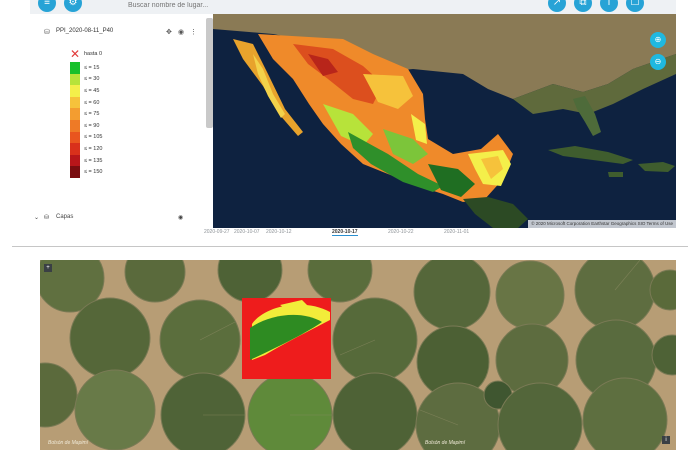 This screenshot has height=450, width=700. Describe the element at coordinates (350, 246) in the screenshot. I see `divider` at that location.